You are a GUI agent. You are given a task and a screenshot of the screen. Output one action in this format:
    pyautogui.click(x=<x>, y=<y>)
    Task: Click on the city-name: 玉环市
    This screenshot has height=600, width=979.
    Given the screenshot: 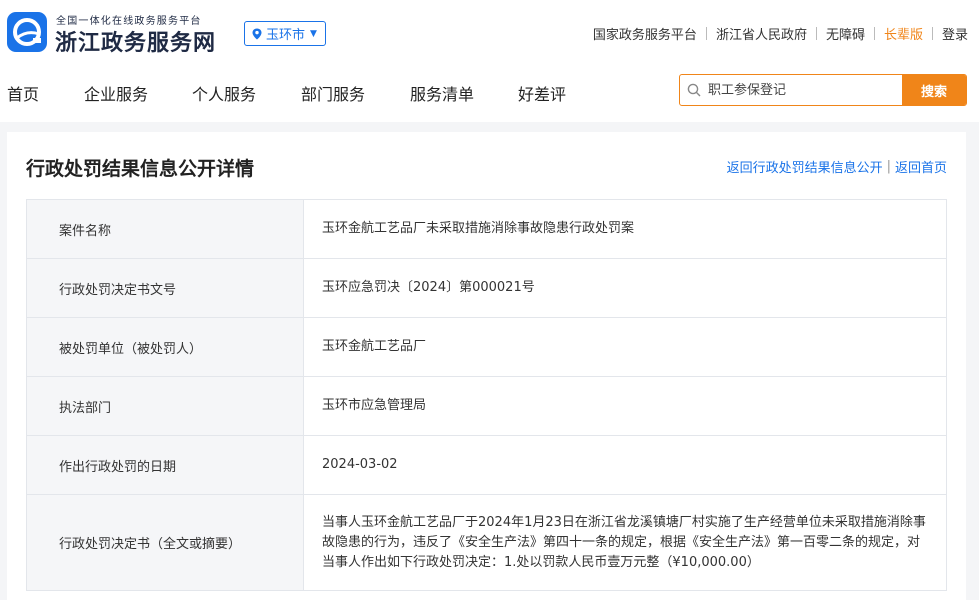 What is the action you would take?
    pyautogui.click(x=286, y=35)
    